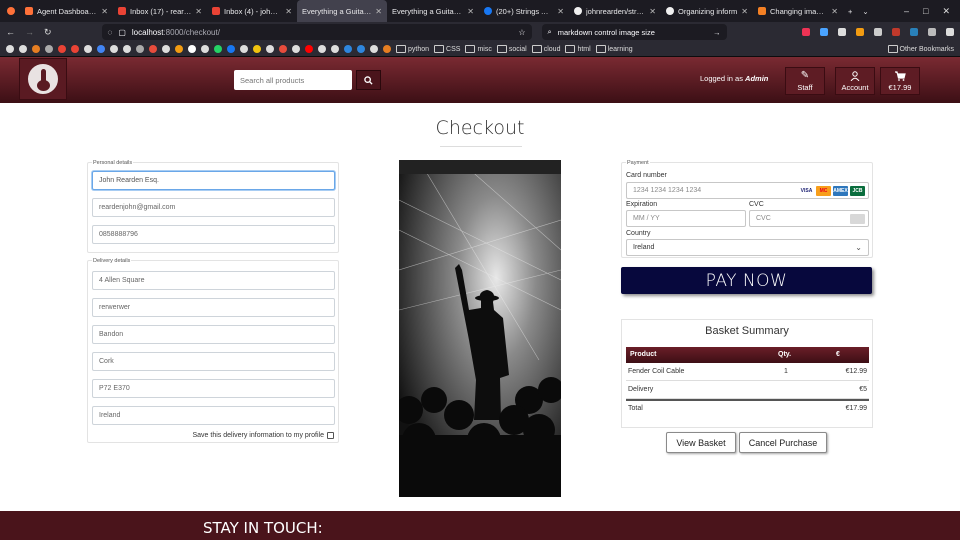 The width and height of the screenshot is (960, 540). Describe the element at coordinates (330, 435) in the screenshot. I see `save-info-checkbox` at that location.